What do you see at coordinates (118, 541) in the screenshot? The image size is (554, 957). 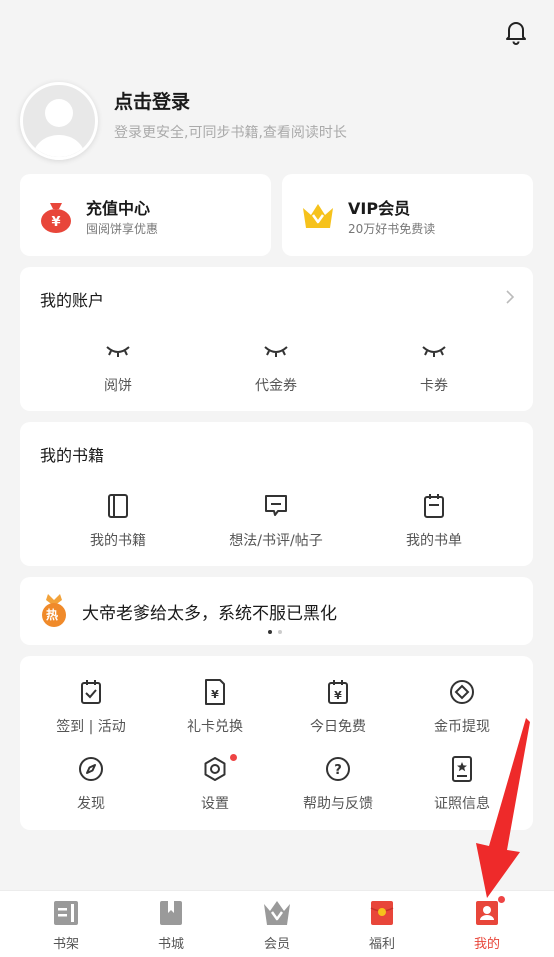 I see `books-item-label: 我的书籍` at bounding box center [118, 541].